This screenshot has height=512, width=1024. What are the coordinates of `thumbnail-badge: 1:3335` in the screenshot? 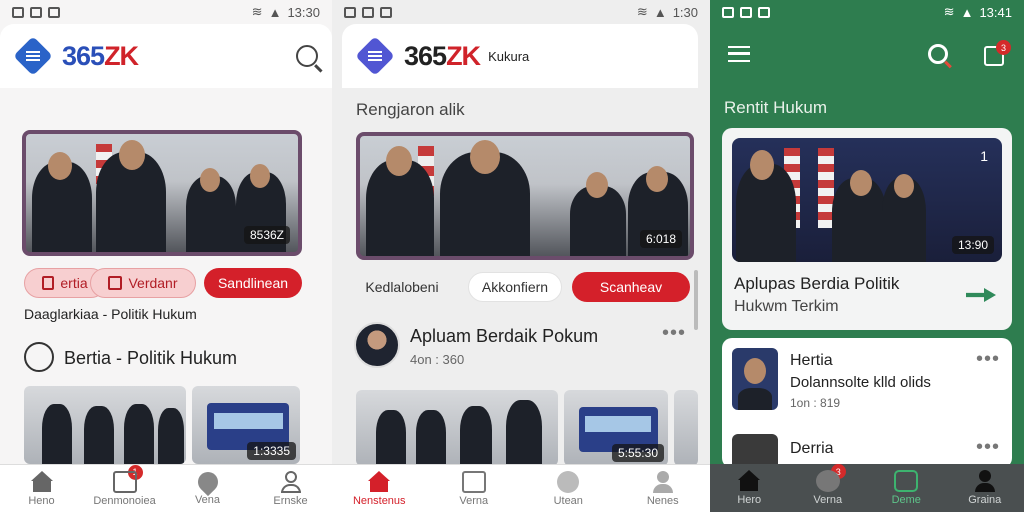 It's located at (271, 451).